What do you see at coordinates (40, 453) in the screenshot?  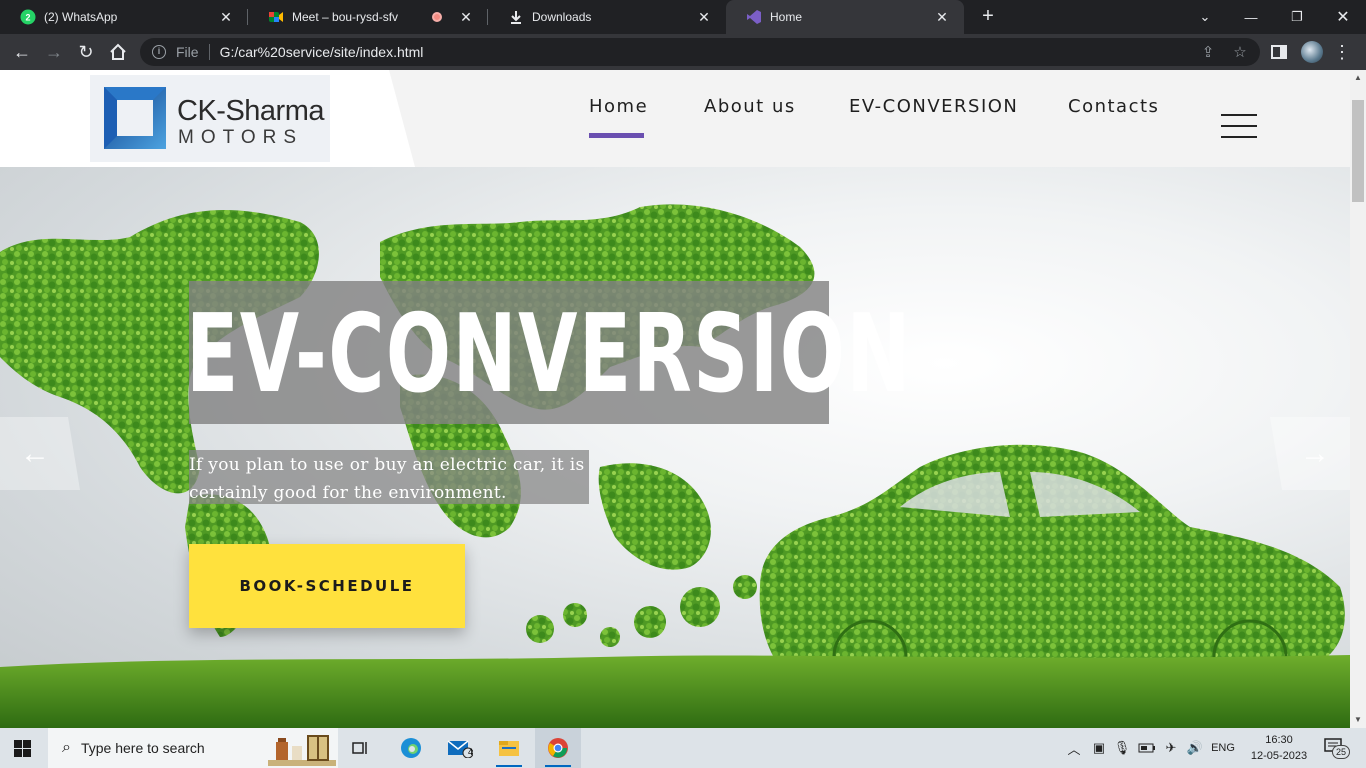 I see `slider-prev-arrow-icon: ←` at bounding box center [40, 453].